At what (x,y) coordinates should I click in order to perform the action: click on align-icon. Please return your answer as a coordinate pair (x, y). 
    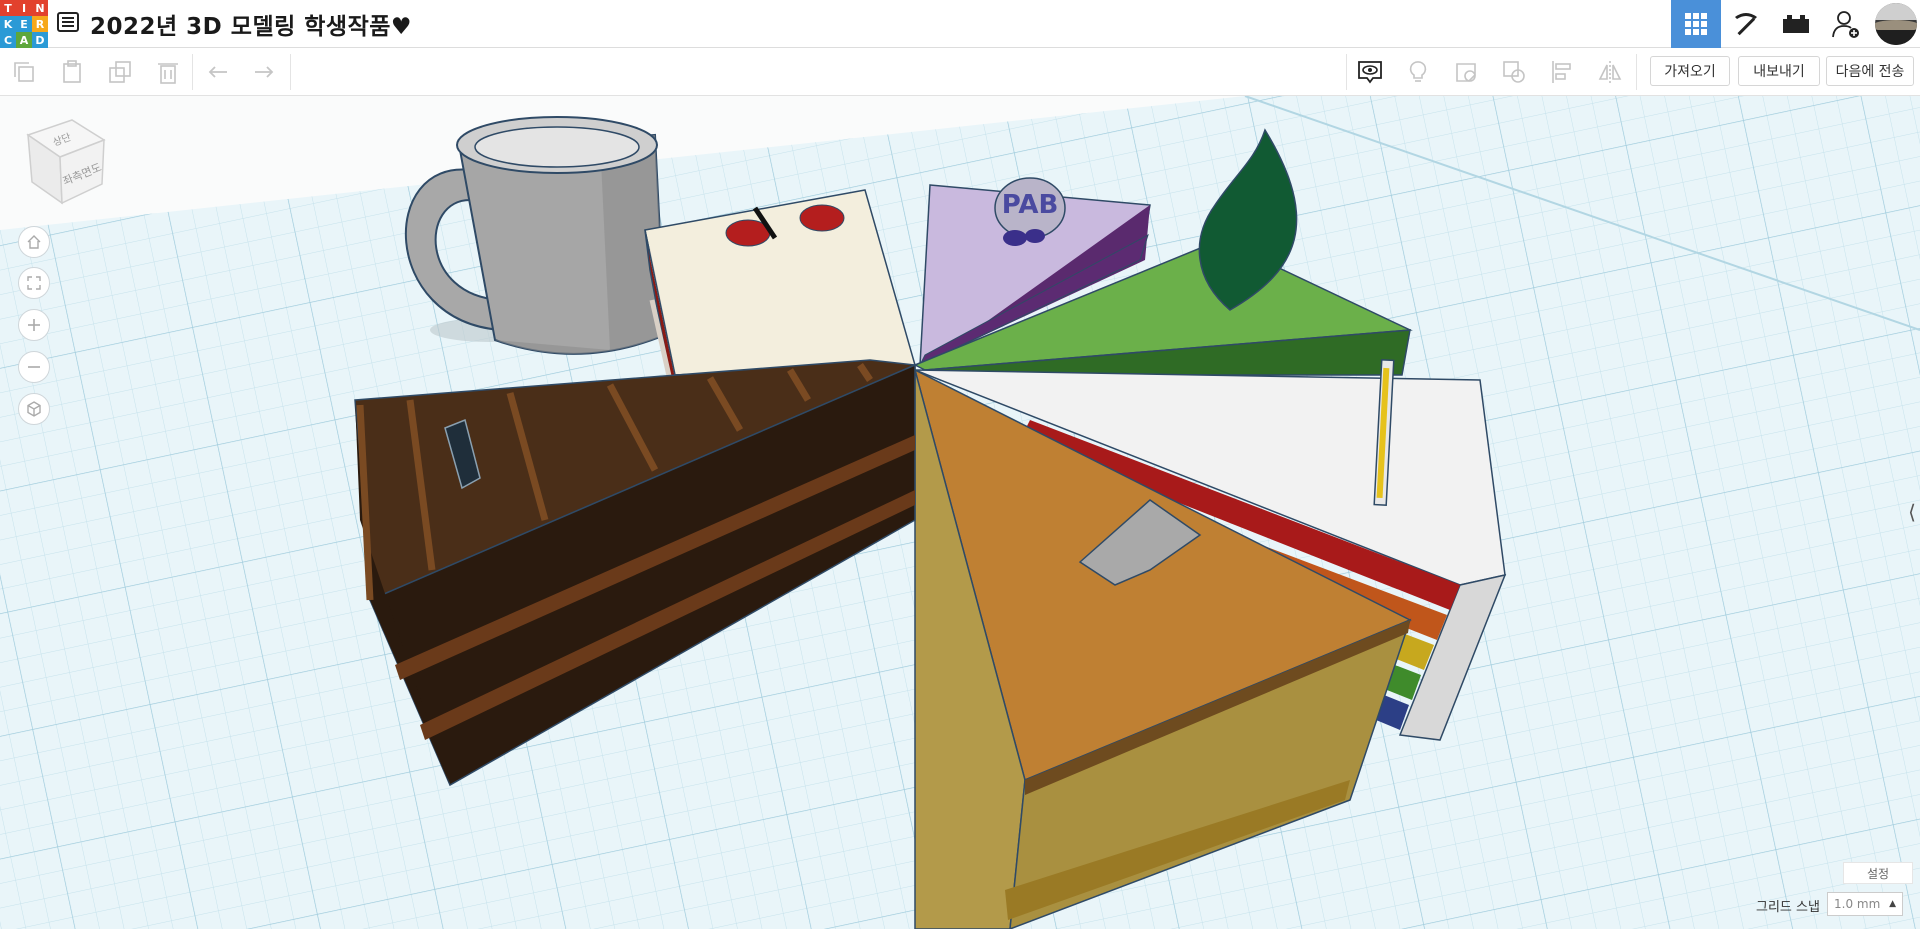
    Looking at the image, I should click on (1561, 72).